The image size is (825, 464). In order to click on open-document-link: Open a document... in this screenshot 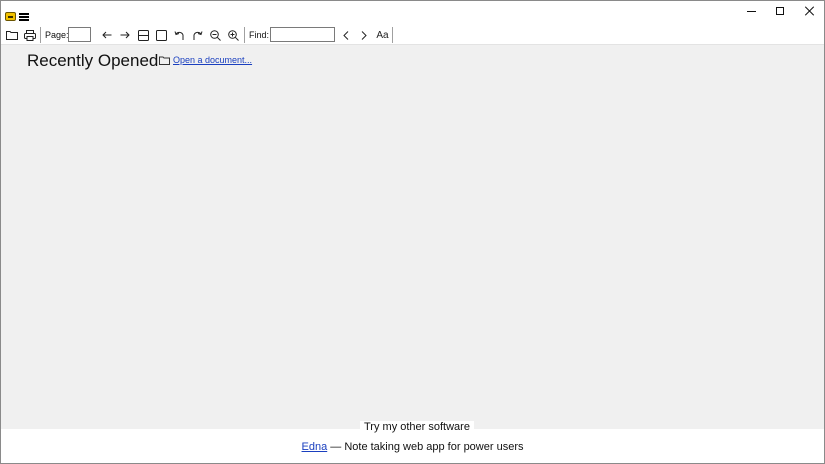, I will do `click(205, 60)`.